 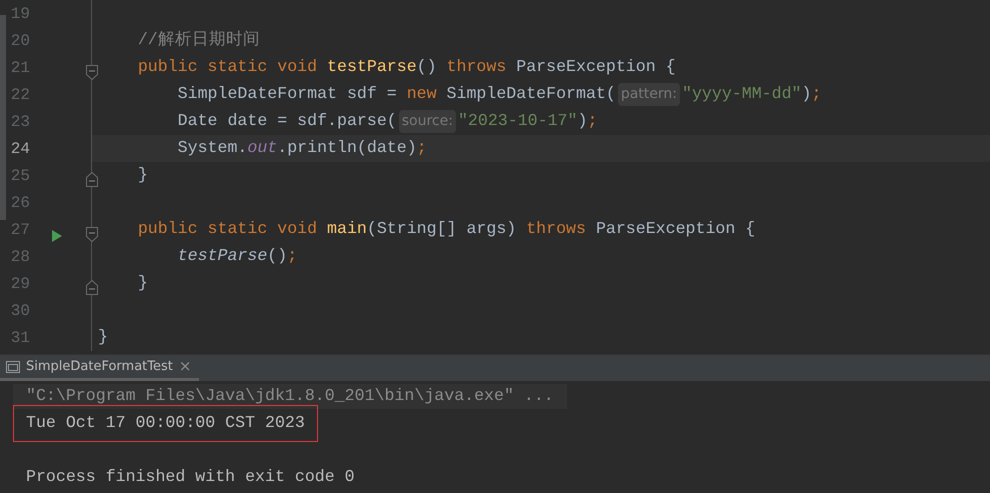 What do you see at coordinates (190, 477) in the screenshot?
I see `console-output: Process finished with exit code 0` at bounding box center [190, 477].